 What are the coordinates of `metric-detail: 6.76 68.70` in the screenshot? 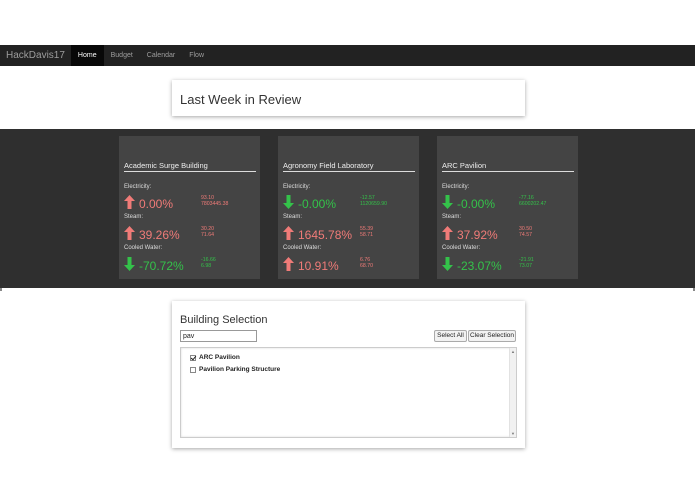 It's located at (366, 263).